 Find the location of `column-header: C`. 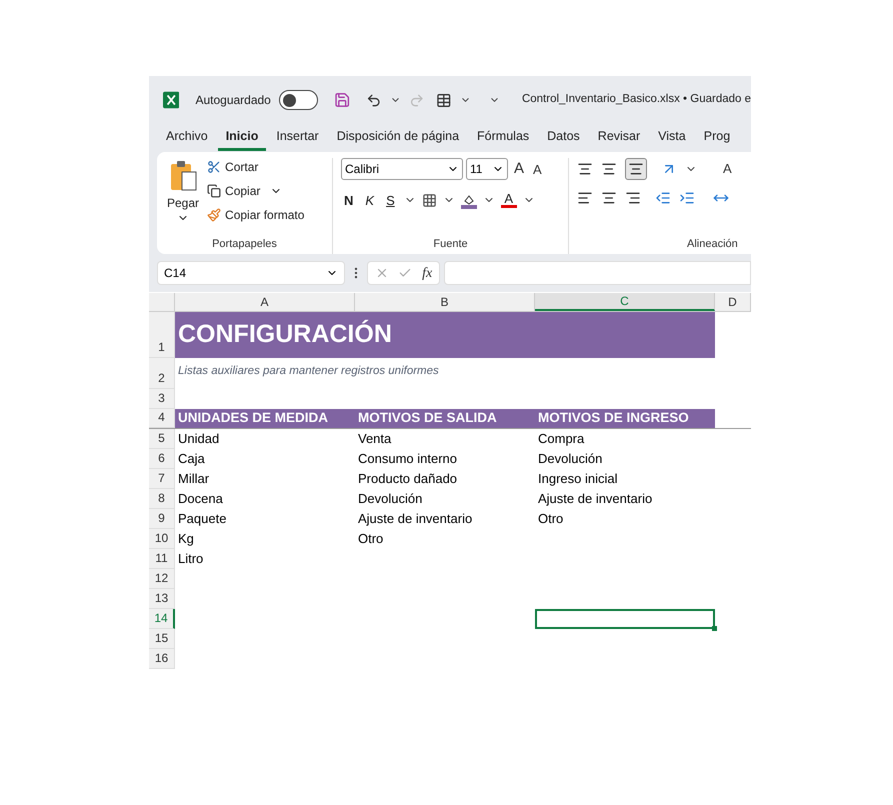

column-header: C is located at coordinates (625, 302).